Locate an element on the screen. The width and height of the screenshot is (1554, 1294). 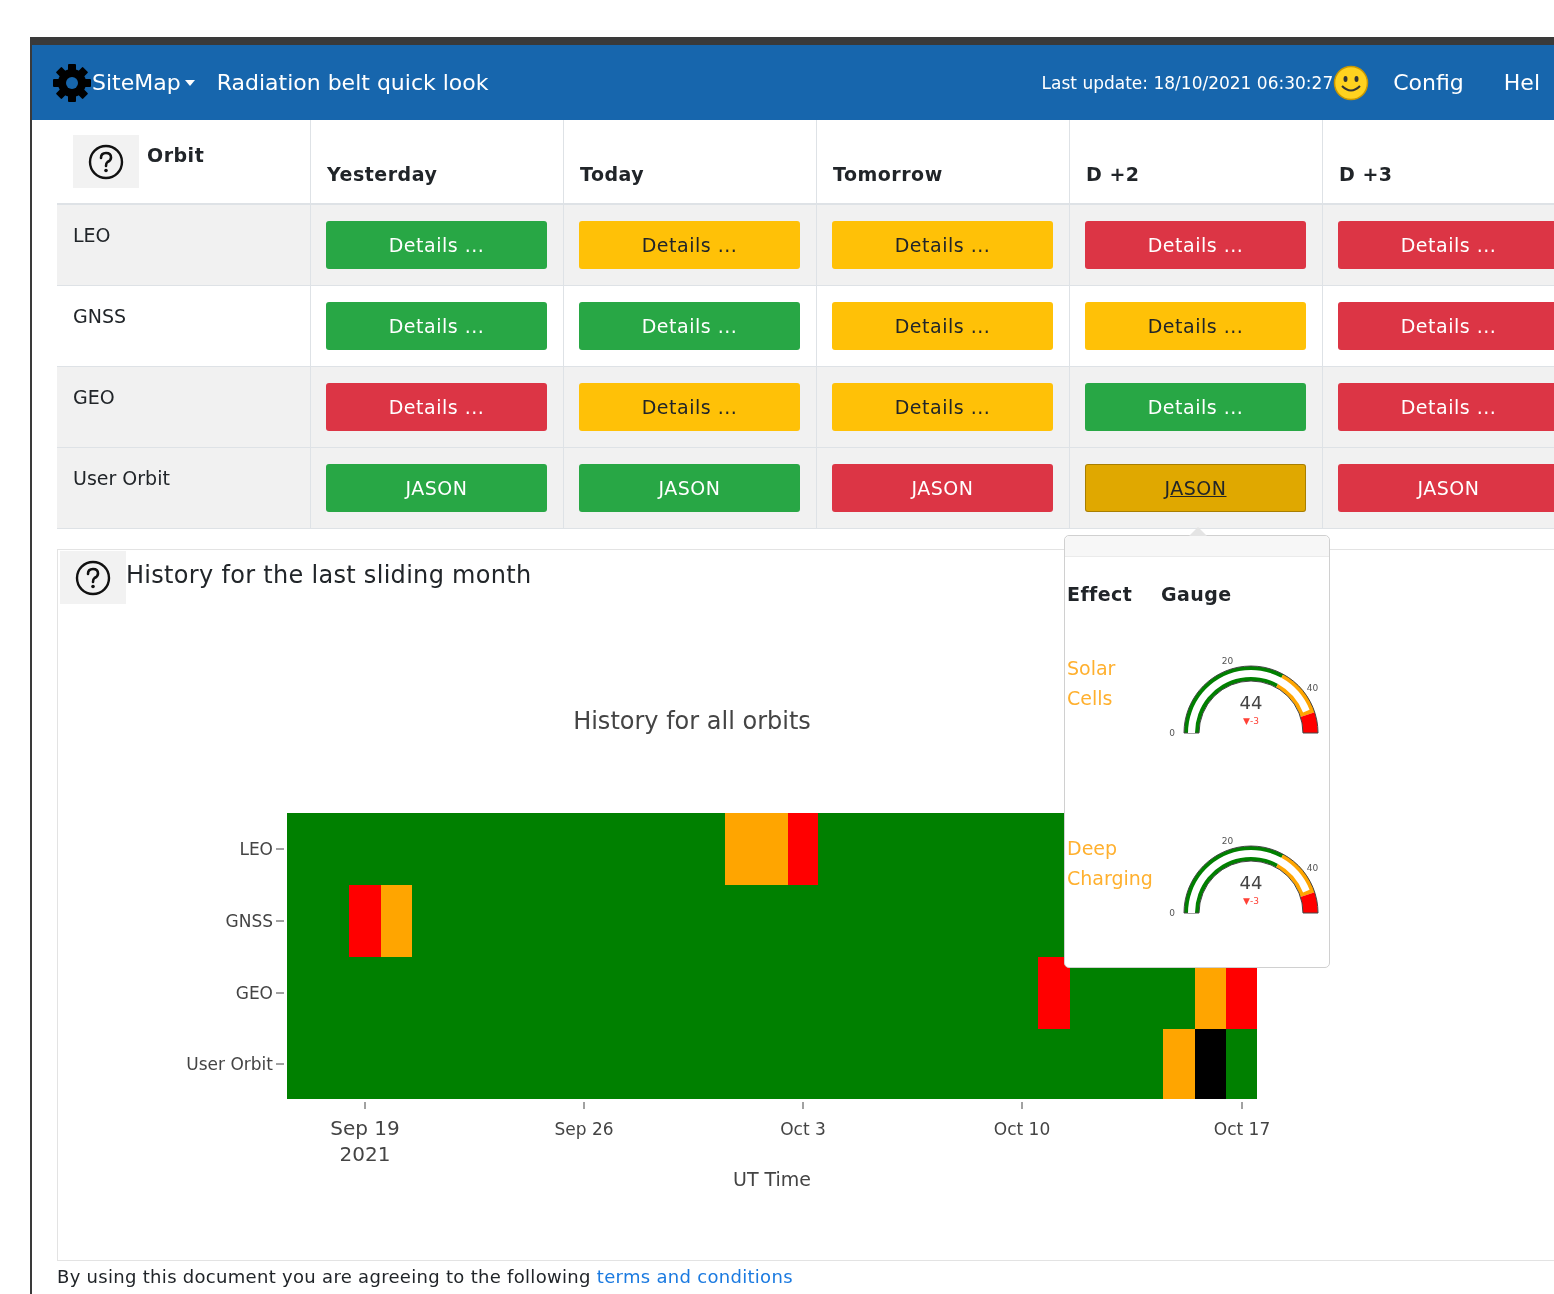
terms-link: terms and conditions is located at coordinates (694, 1276).